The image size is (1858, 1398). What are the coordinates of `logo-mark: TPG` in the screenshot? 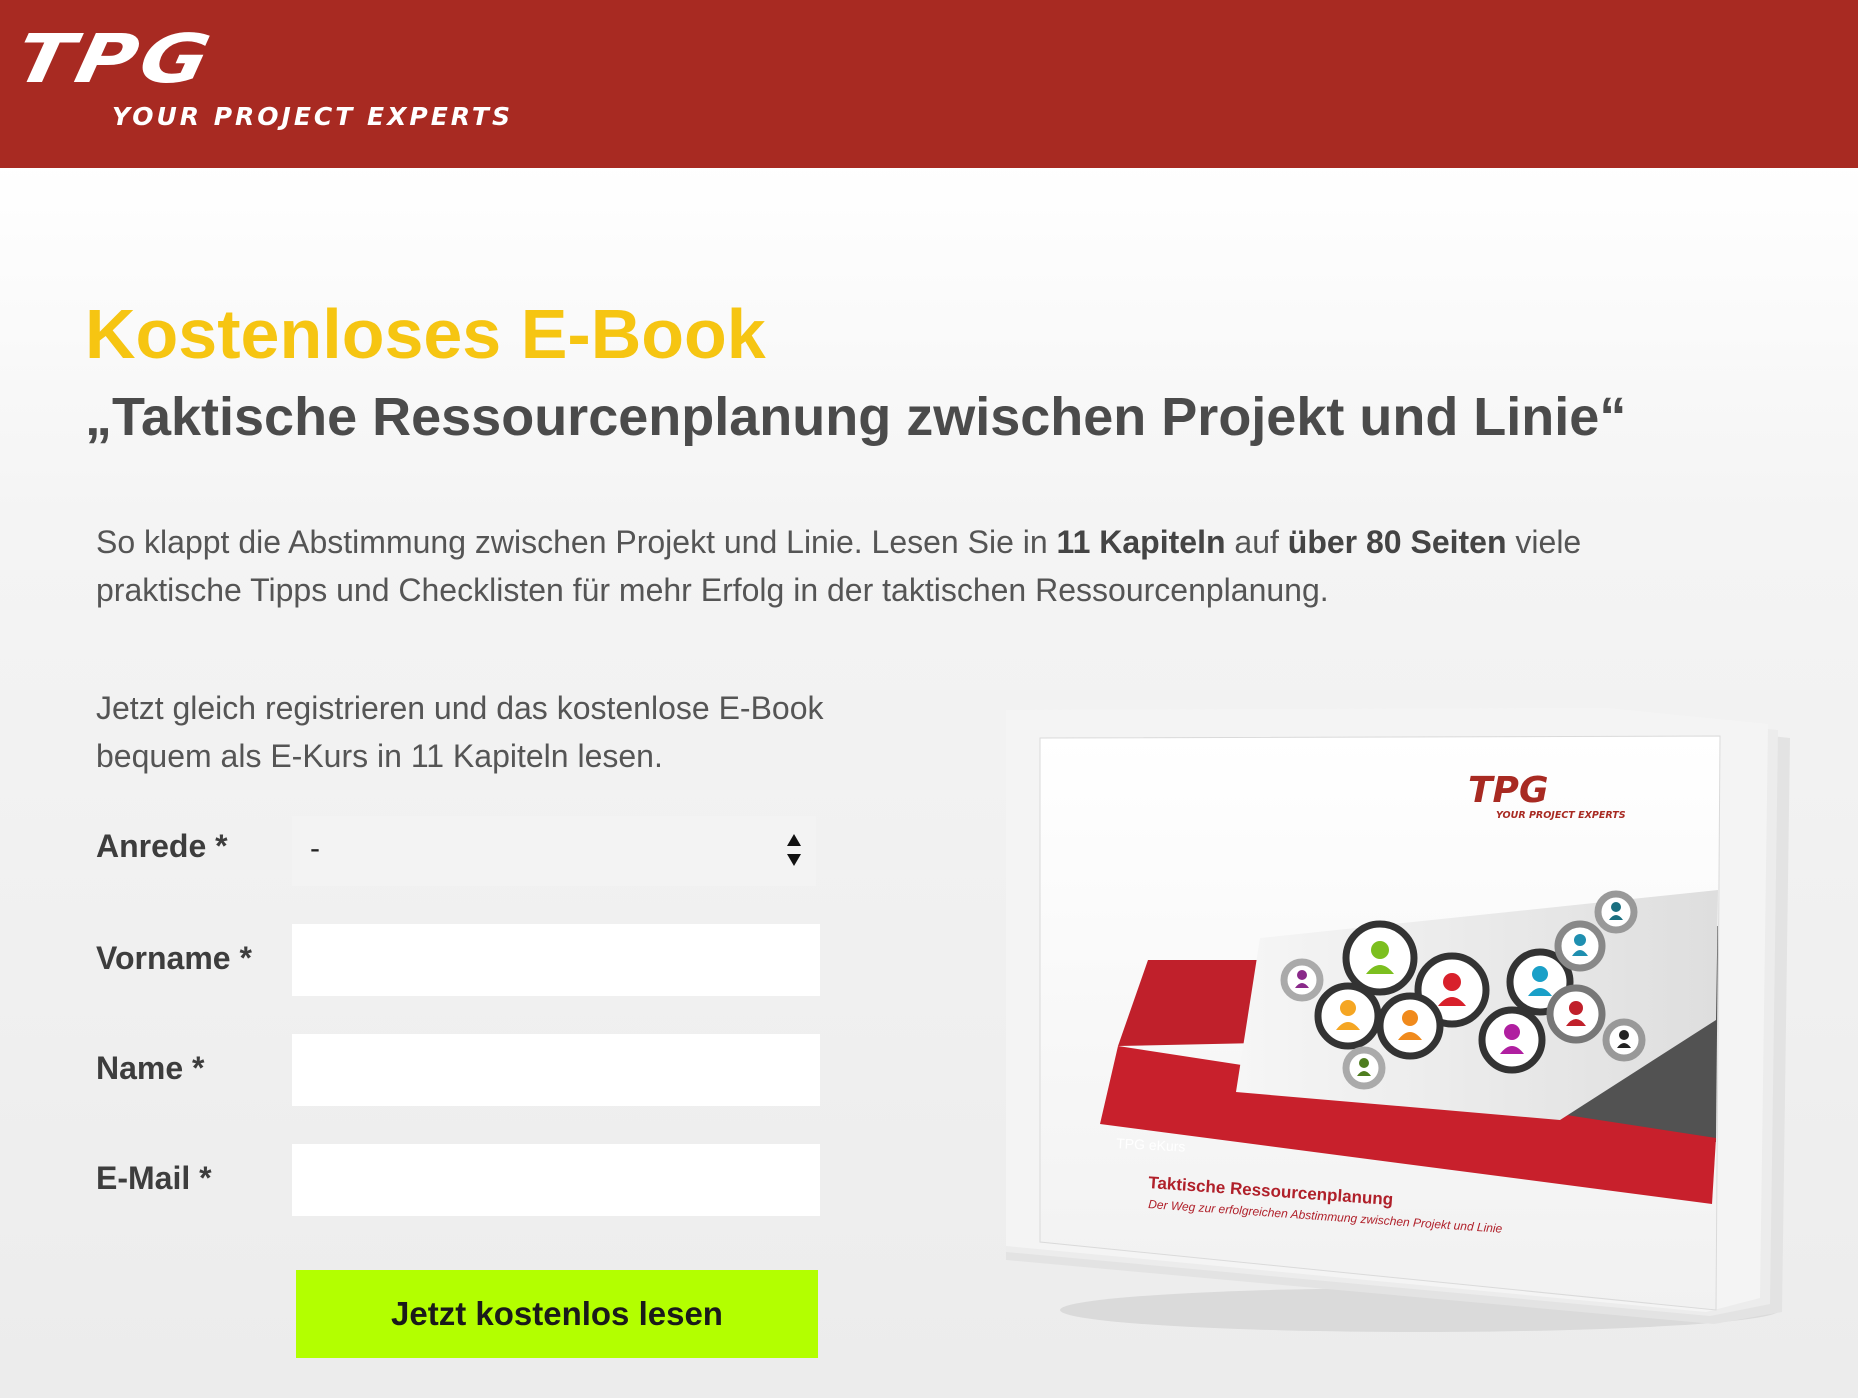 It's located at (114, 59).